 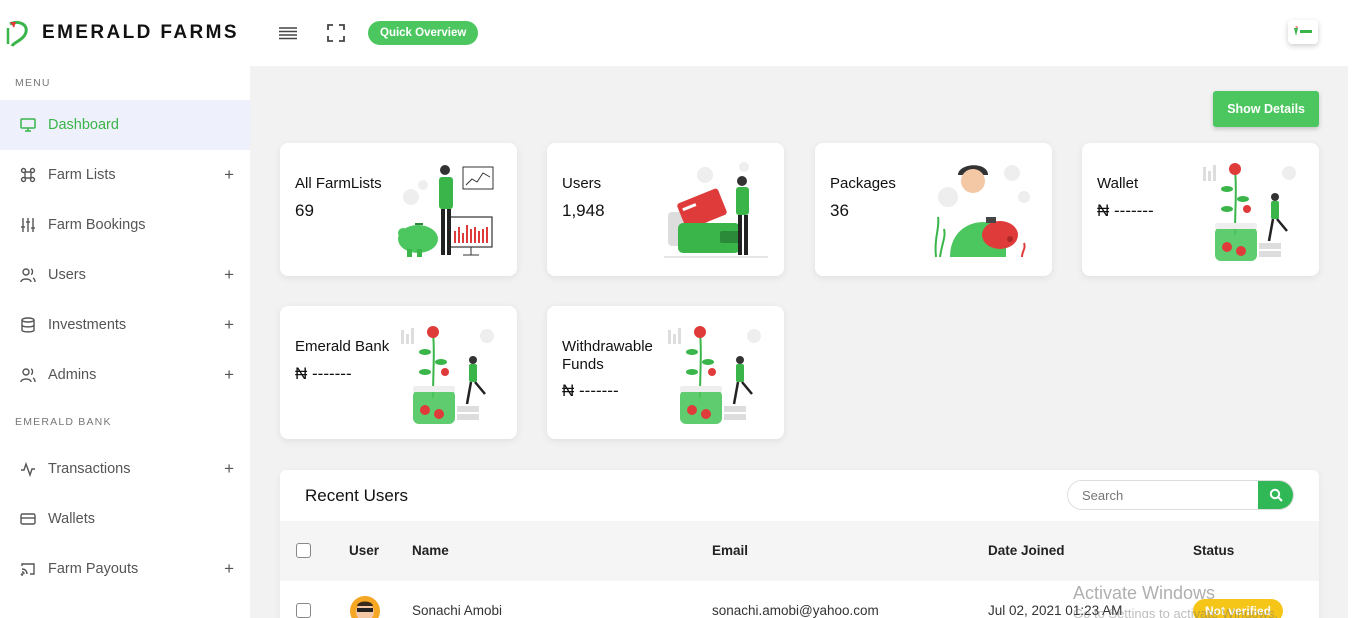 I want to click on sliders-icon, so click(x=28, y=225).